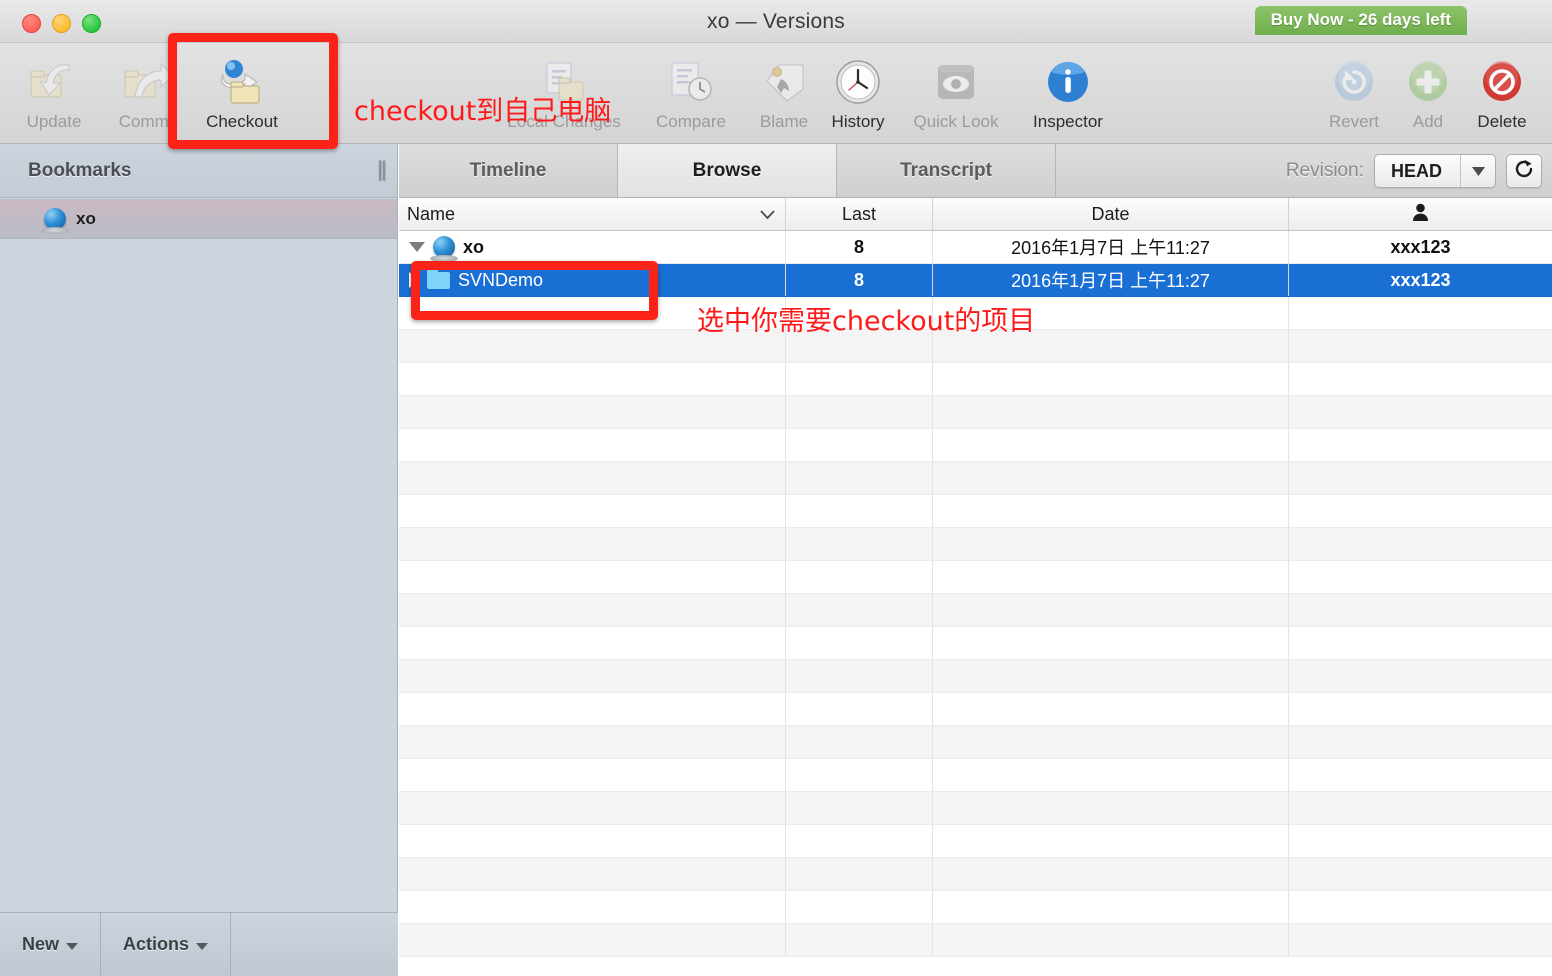 The width and height of the screenshot is (1552, 976). I want to click on column-header-name: Name, so click(592, 214).